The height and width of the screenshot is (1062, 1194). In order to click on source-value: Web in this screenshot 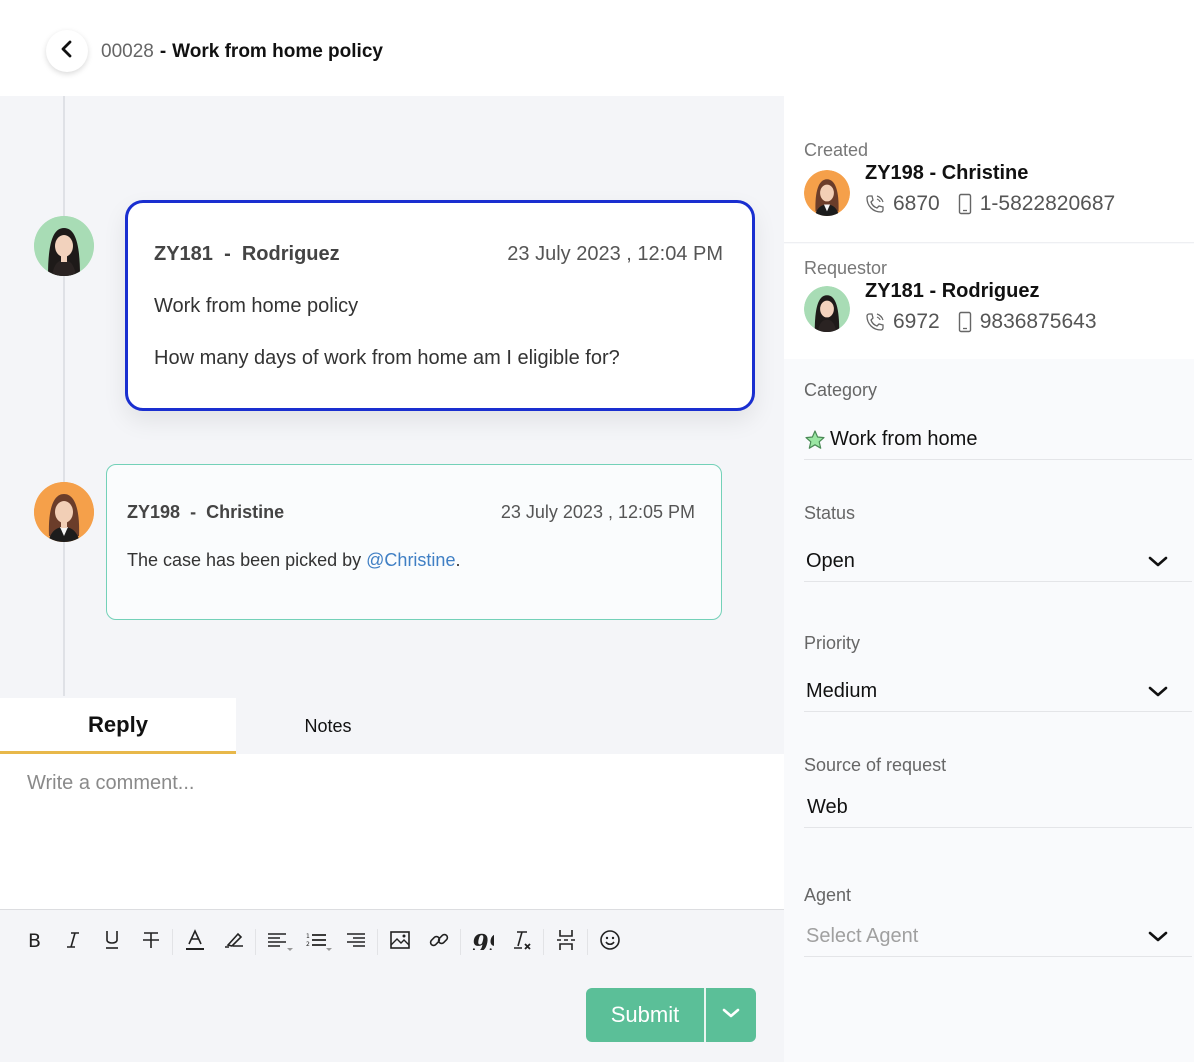, I will do `click(998, 808)`.